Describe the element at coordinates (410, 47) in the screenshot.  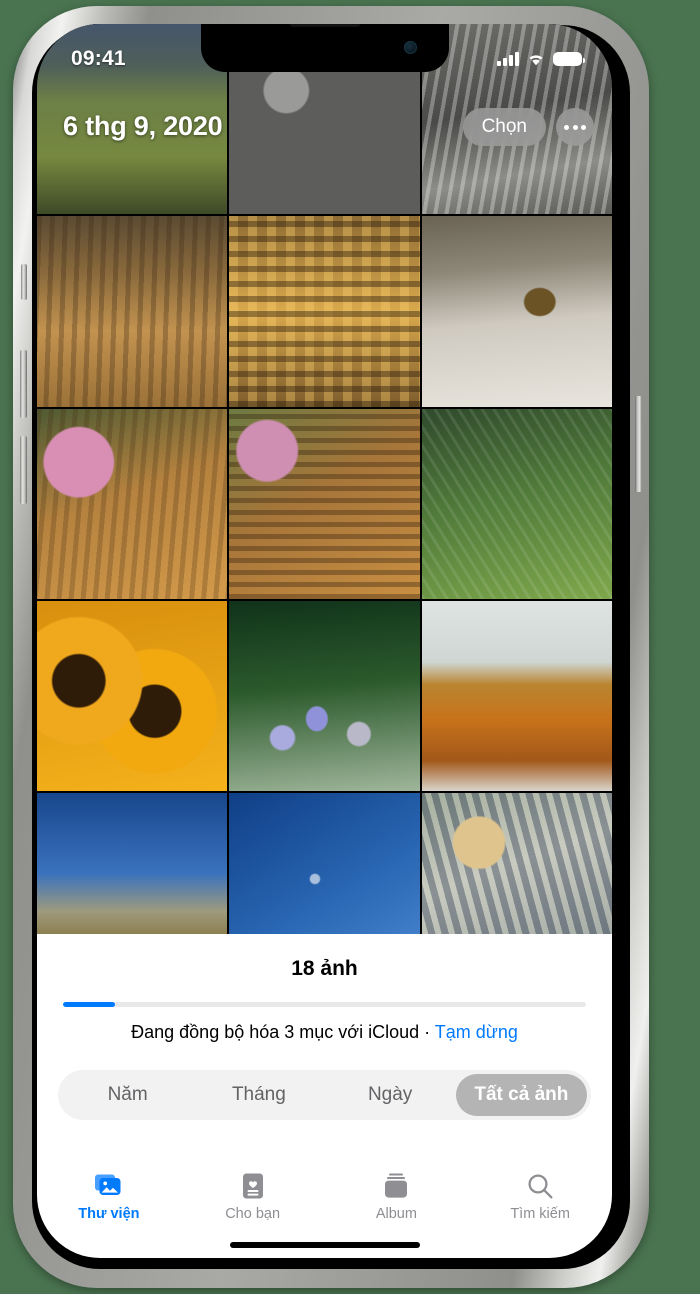
I see `front-camera-icon` at that location.